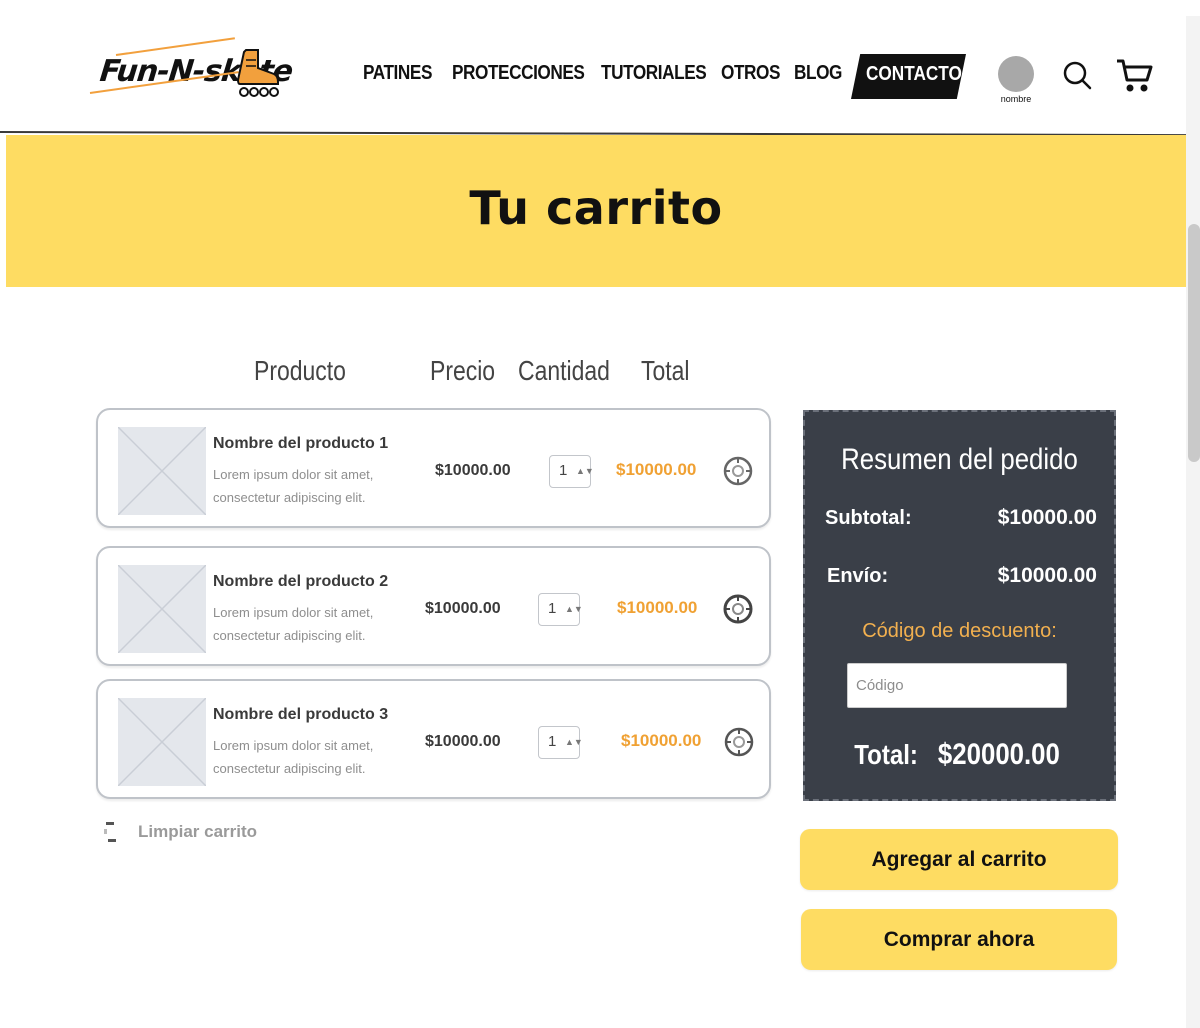 This screenshot has height=1028, width=1200. Describe the element at coordinates (397, 73) in the screenshot. I see `nav-patines: PATINES` at that location.